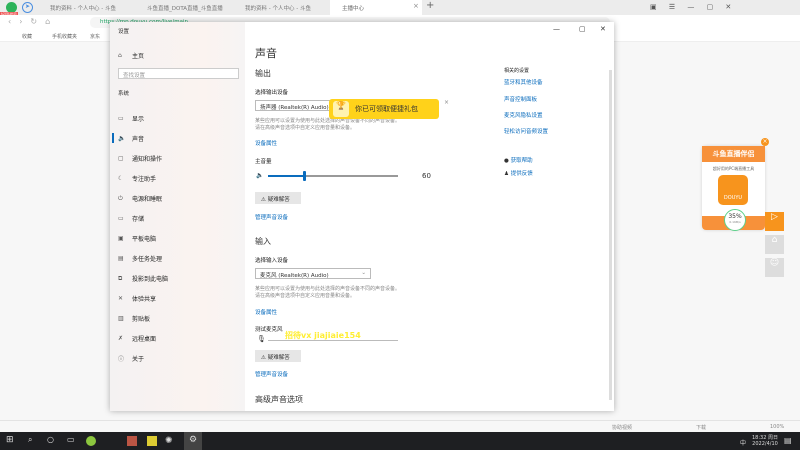  I want to click on input-manage-link: 管理声音设备, so click(271, 374).